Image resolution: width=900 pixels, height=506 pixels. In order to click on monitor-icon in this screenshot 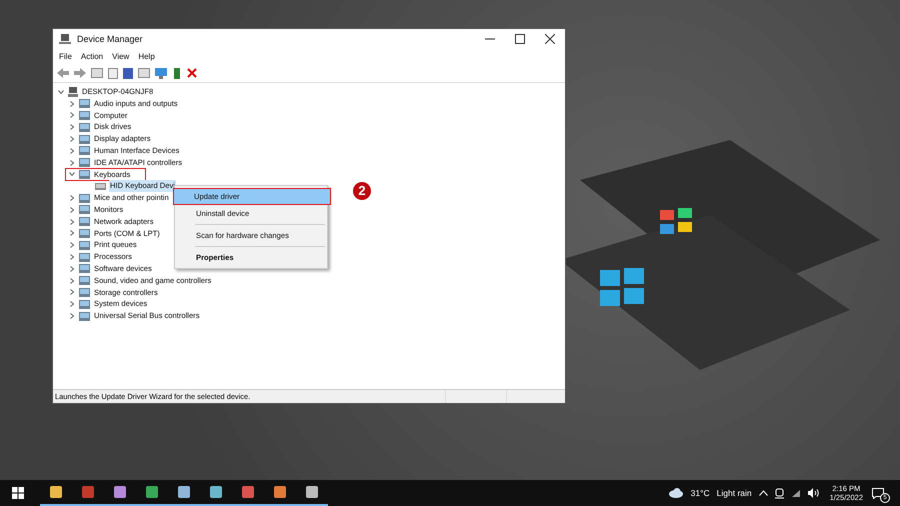, I will do `click(161, 73)`.